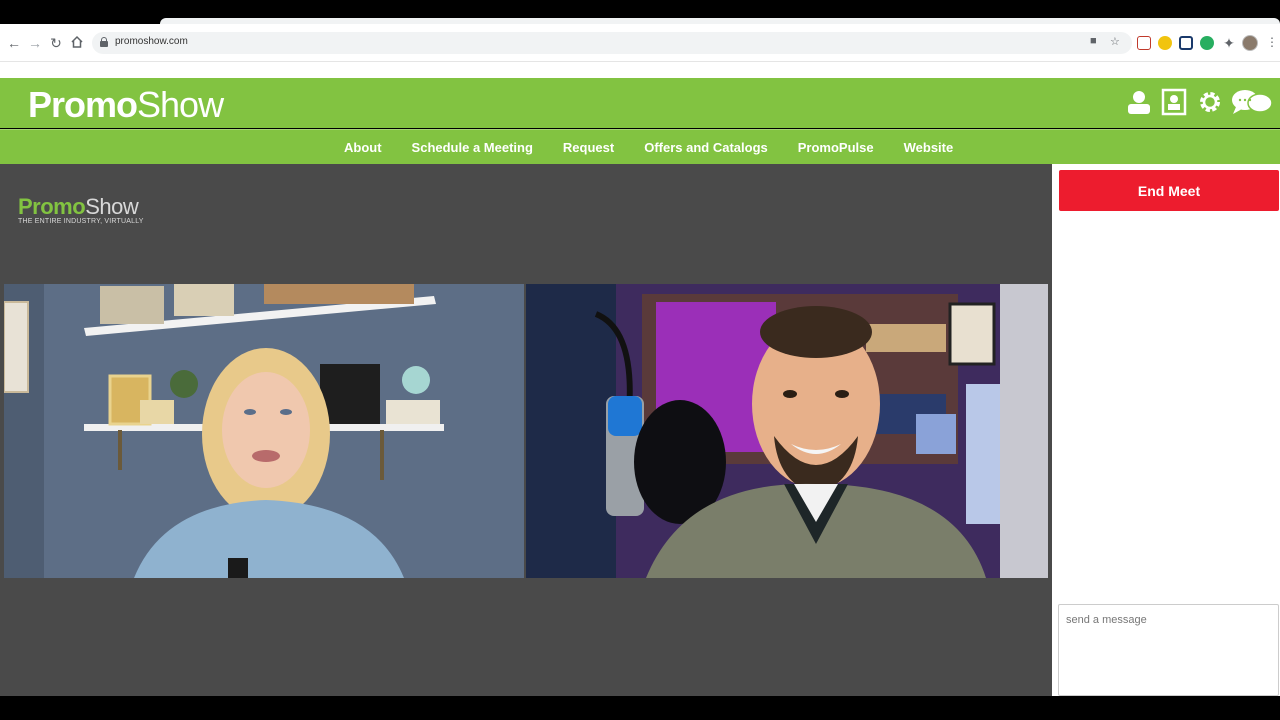  What do you see at coordinates (1174, 102) in the screenshot?
I see `presenter-icon` at bounding box center [1174, 102].